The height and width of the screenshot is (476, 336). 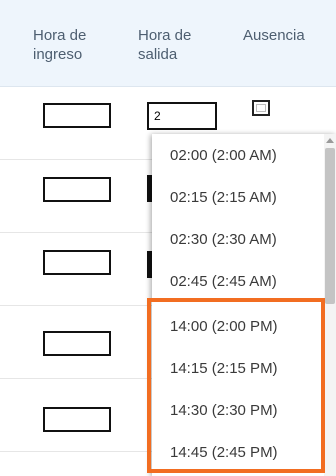 I want to click on chevron-up-icon, so click(x=330, y=140).